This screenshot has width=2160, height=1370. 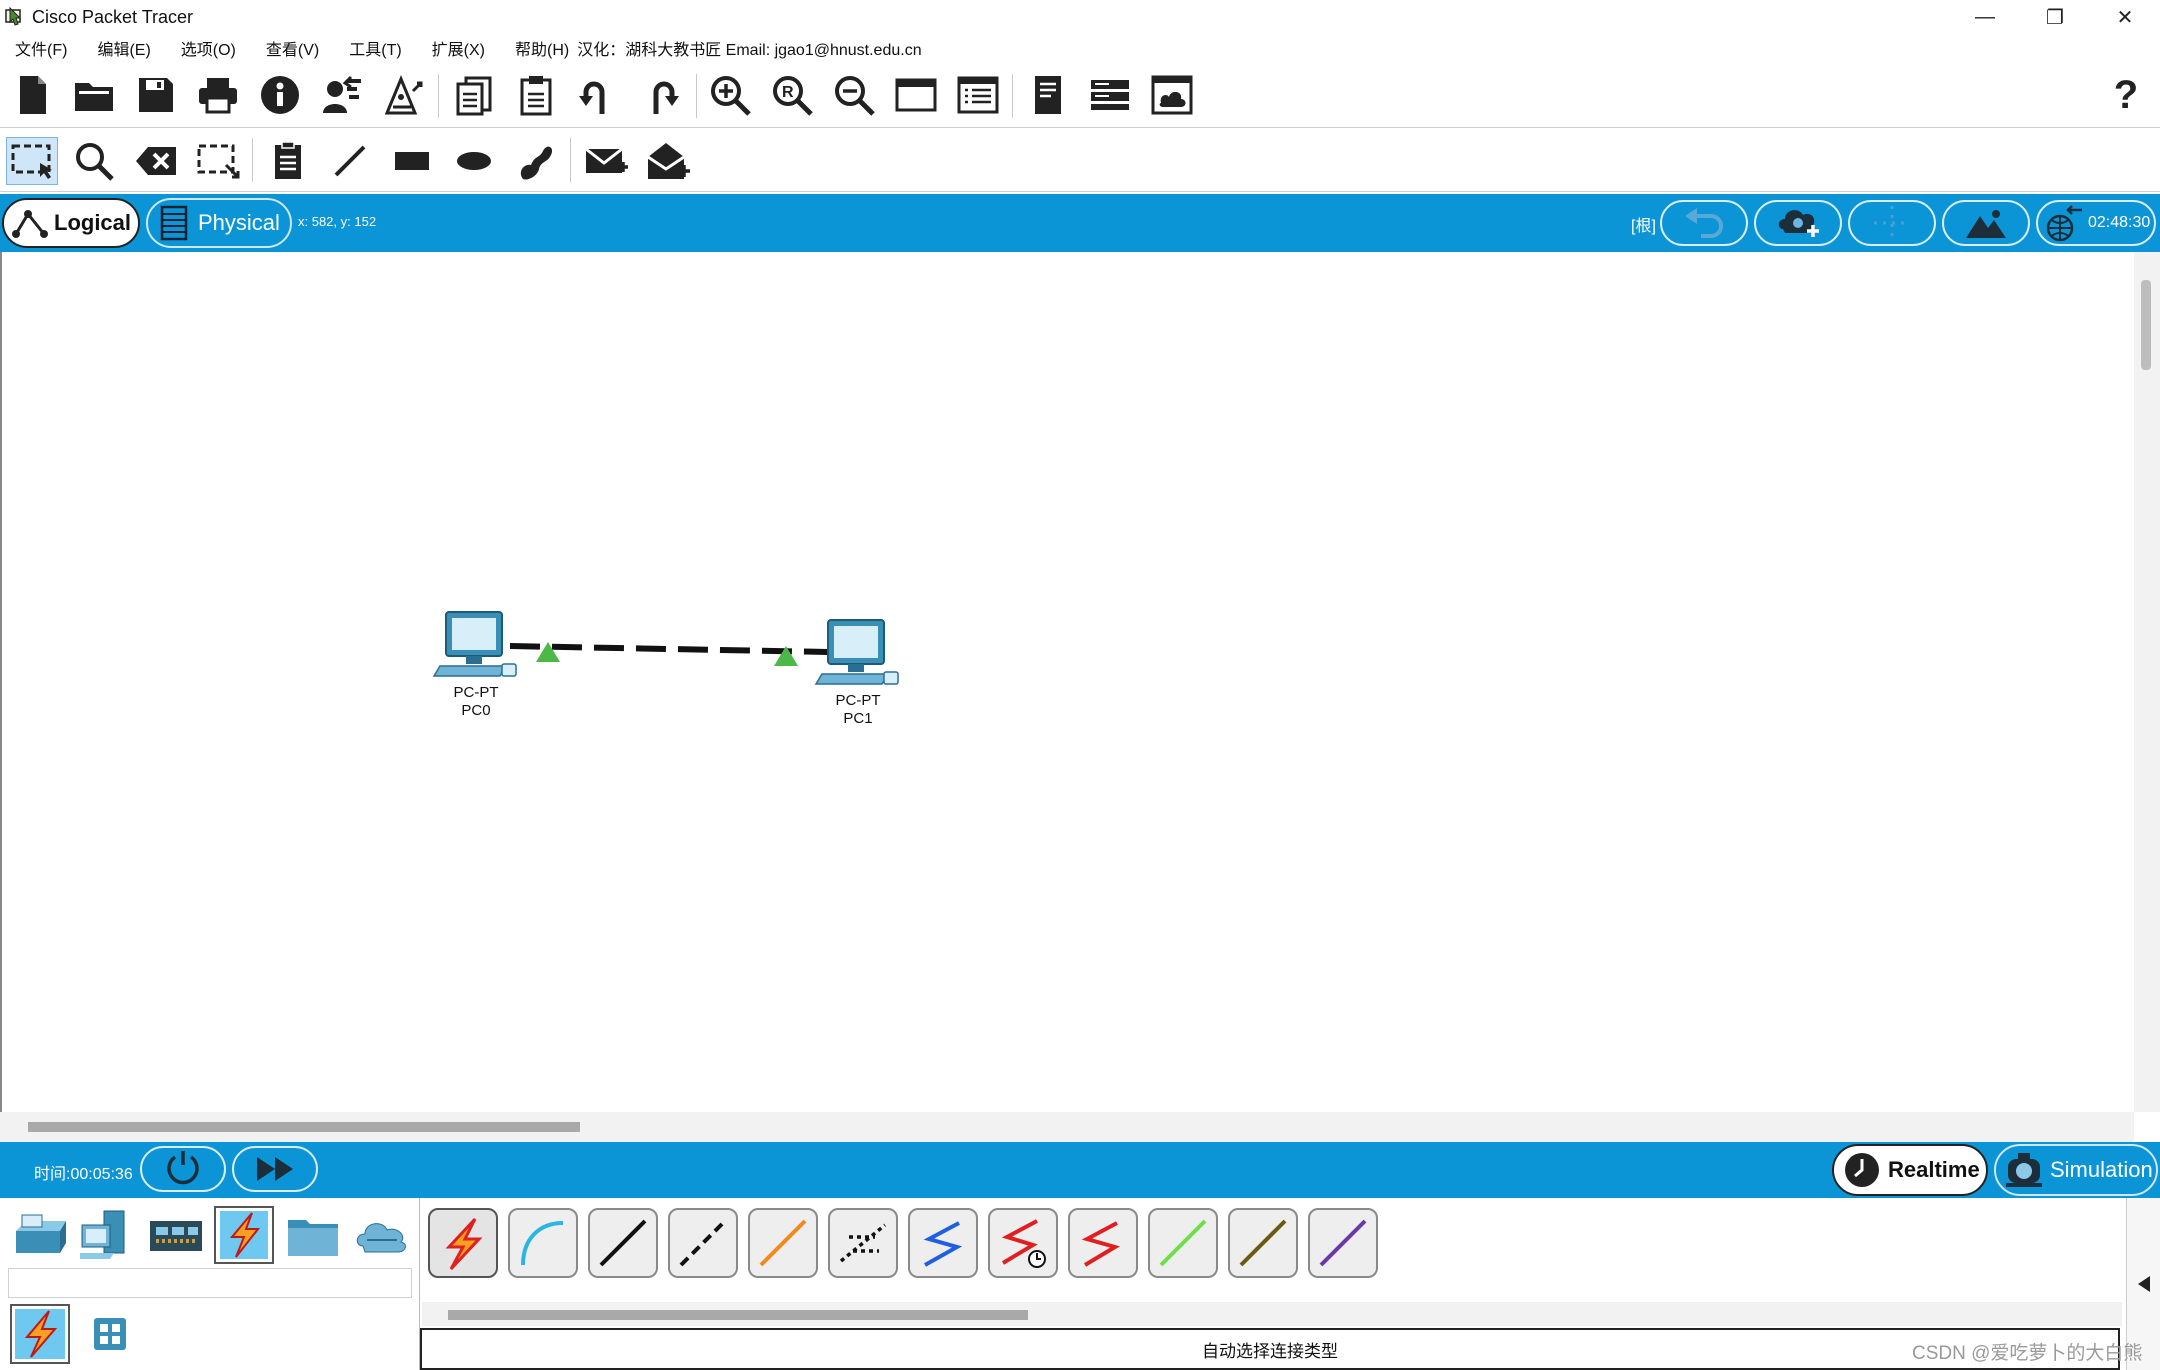 I want to click on save-icon, so click(x=156, y=95).